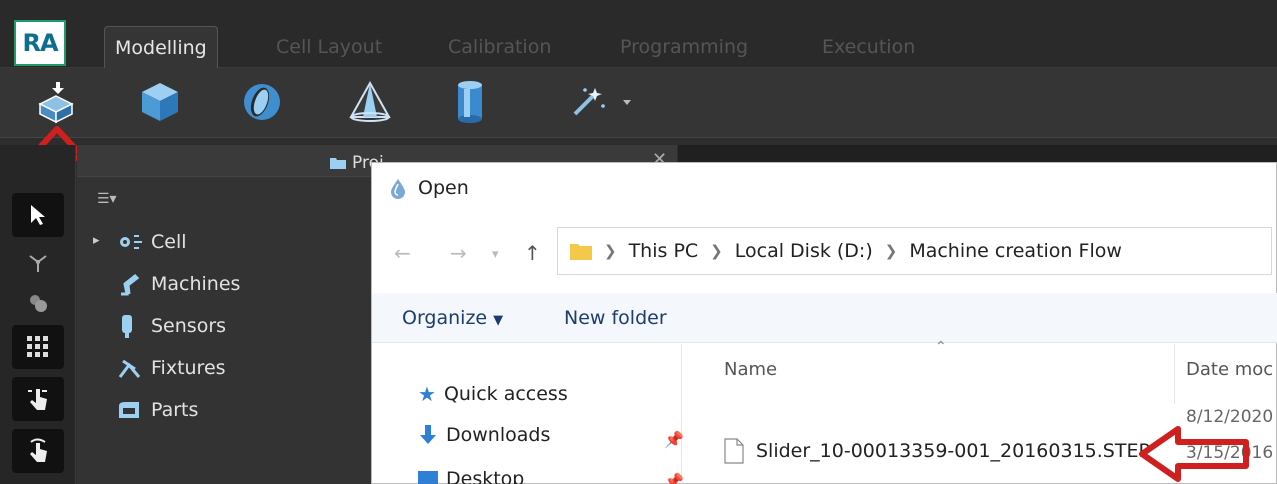 Image resolution: width=1277 pixels, height=484 pixels. What do you see at coordinates (824, 318) in the screenshot?
I see `command-bar: Organize ▼ New folder` at bounding box center [824, 318].